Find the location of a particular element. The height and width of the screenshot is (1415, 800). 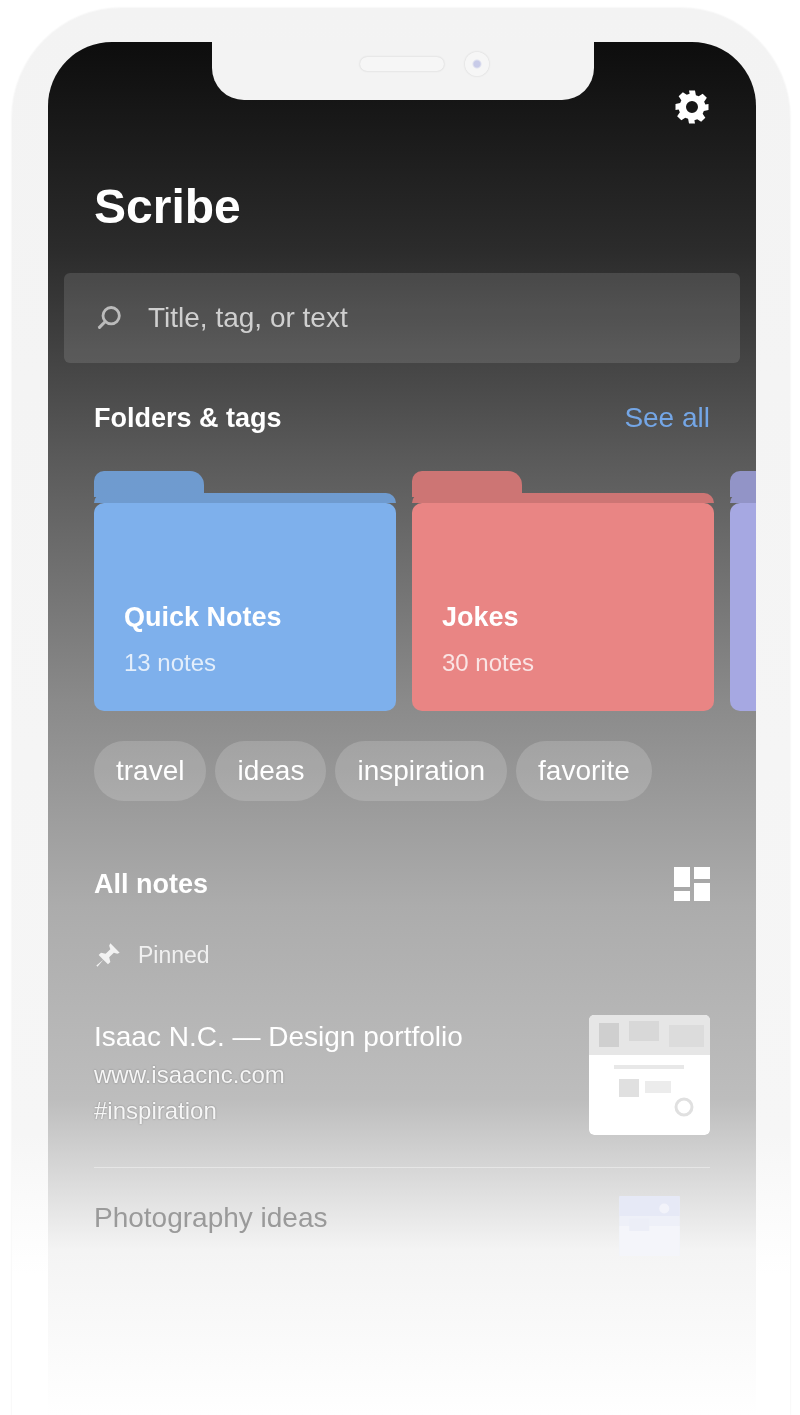

note-title: Photography ideas is located at coordinates (211, 1218).